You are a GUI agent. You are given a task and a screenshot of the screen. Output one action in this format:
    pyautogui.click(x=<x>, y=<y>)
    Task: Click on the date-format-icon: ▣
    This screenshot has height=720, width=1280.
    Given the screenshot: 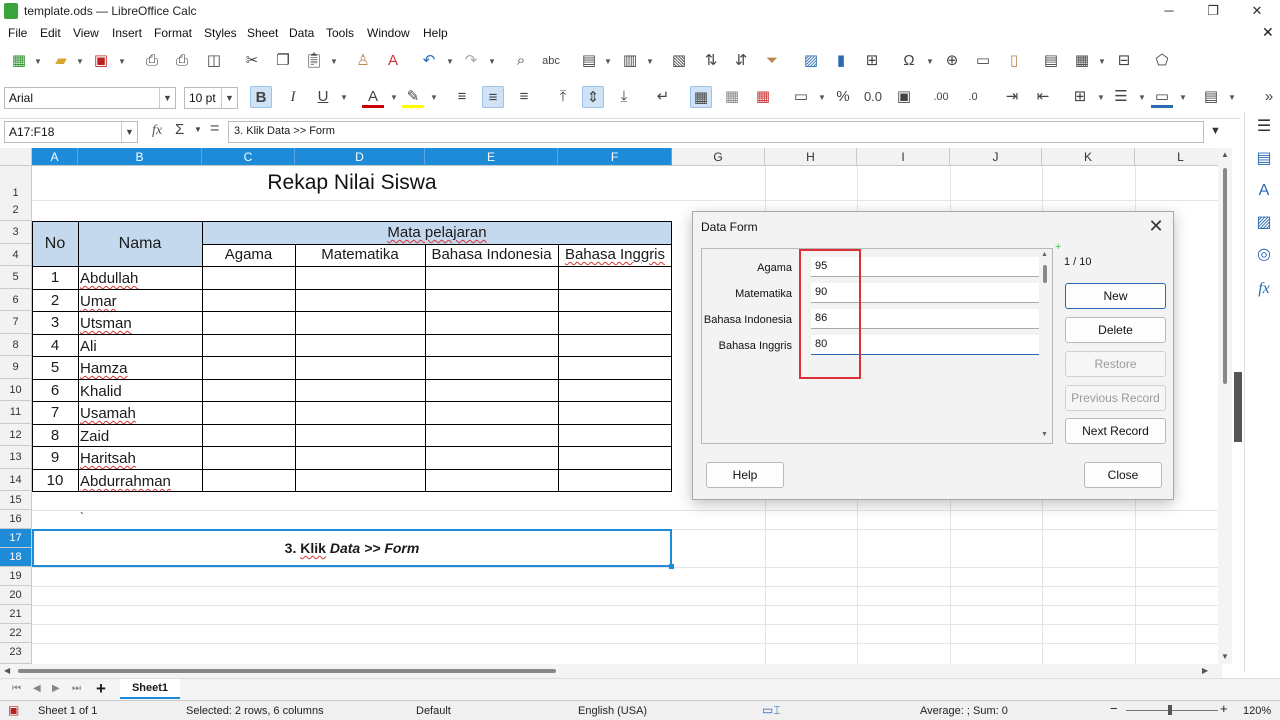 What is the action you would take?
    pyautogui.click(x=904, y=97)
    